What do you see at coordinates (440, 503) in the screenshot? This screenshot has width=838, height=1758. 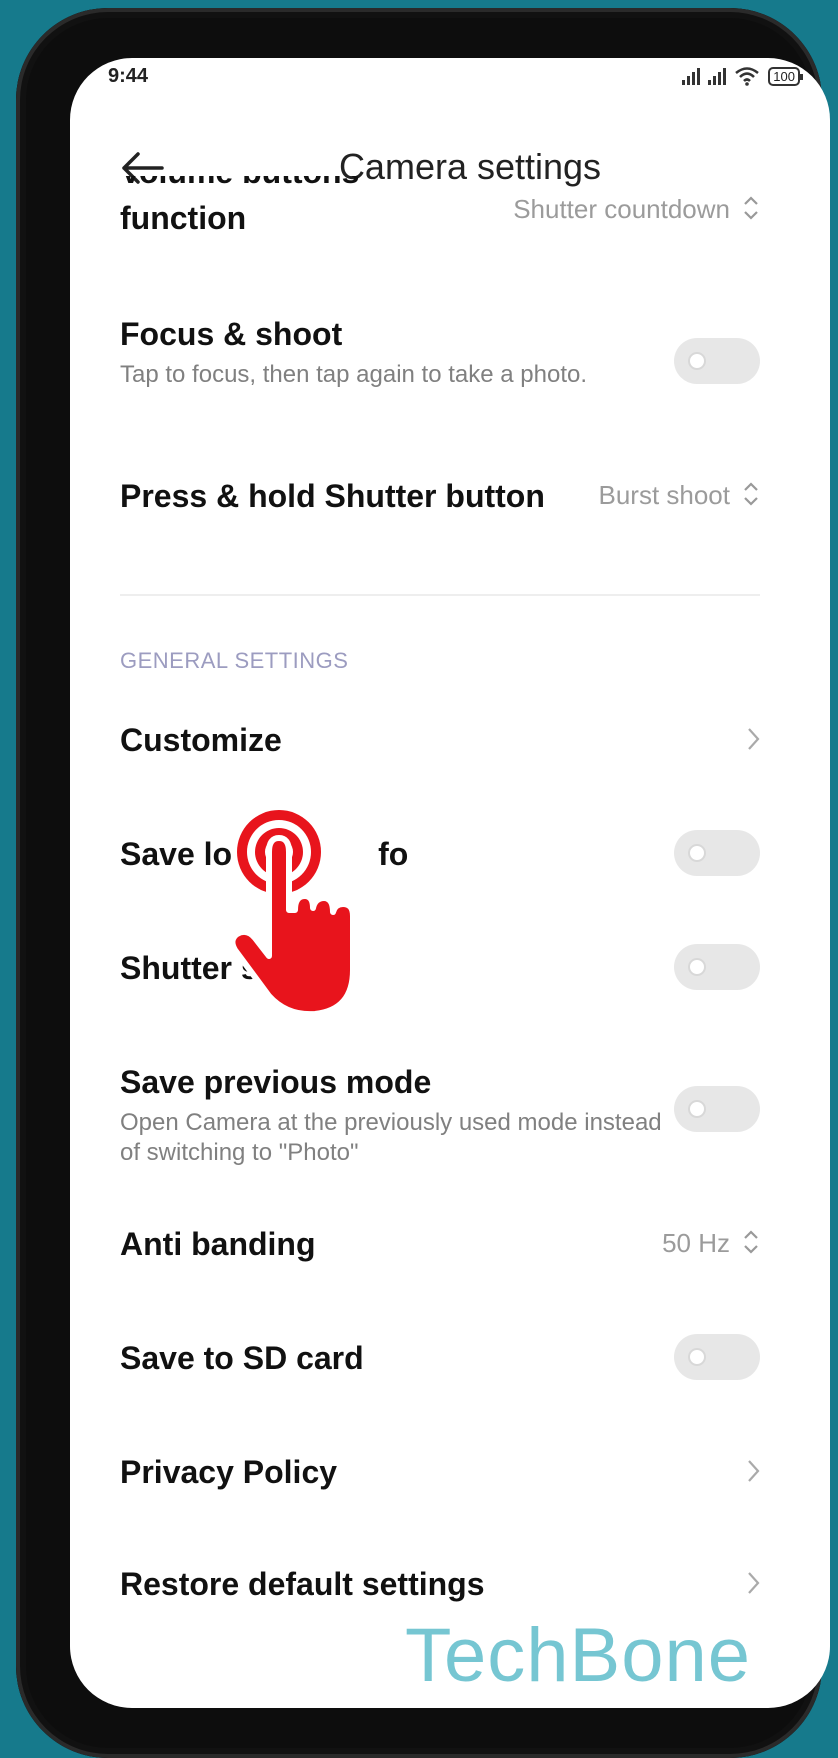 I see `setting-press-hold: Press & hold Shutter button Burst shoot` at bounding box center [440, 503].